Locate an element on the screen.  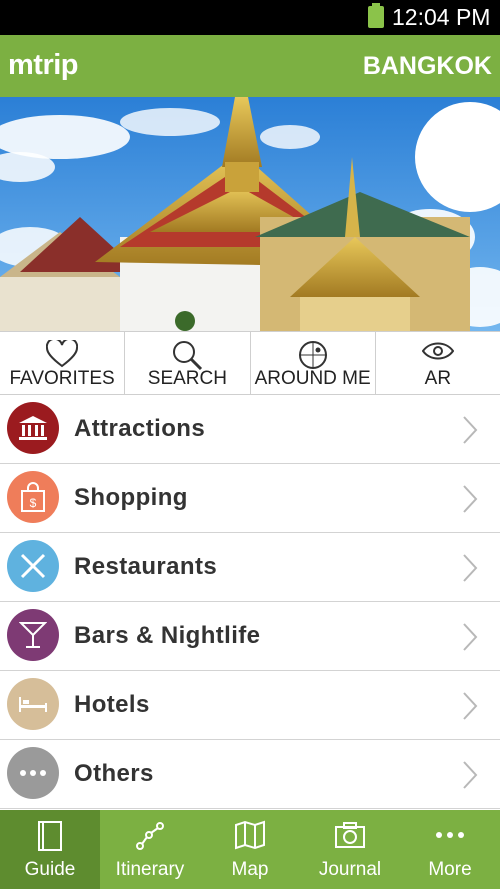
battery-icon is located at coordinates (376, 15).